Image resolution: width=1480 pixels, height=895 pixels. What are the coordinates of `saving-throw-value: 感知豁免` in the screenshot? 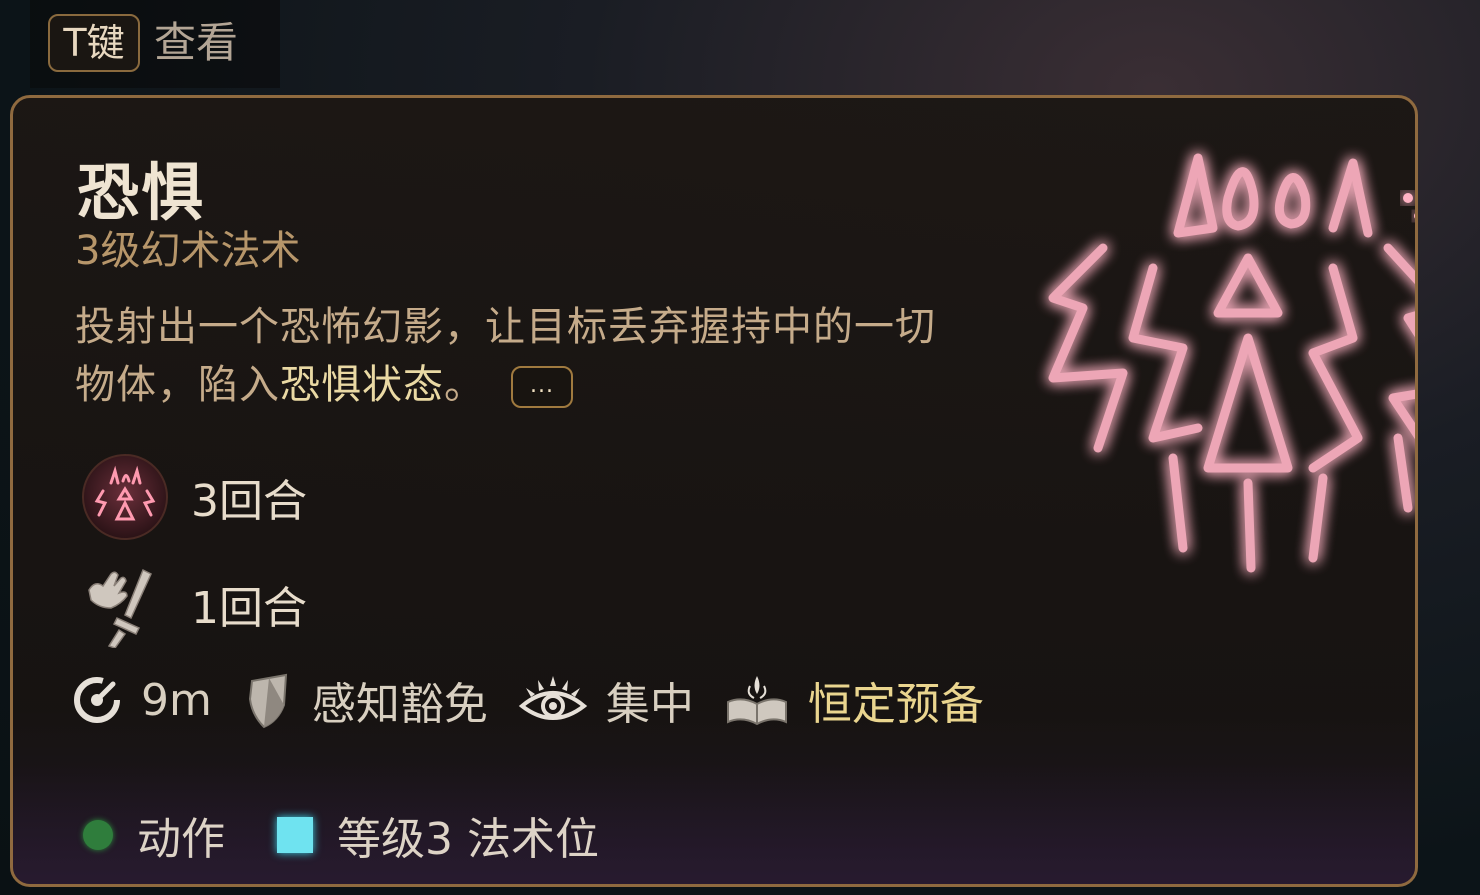 It's located at (399, 704).